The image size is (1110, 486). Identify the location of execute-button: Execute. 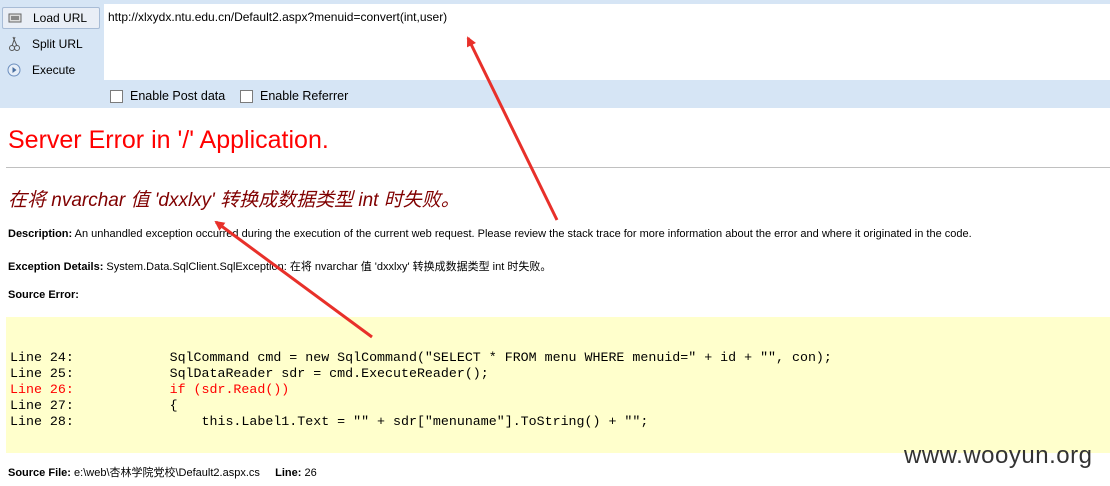
(51, 70).